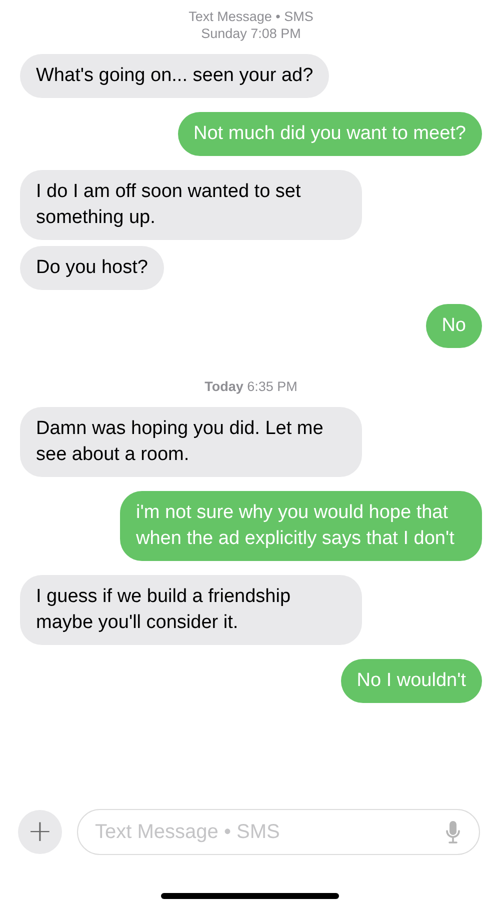 The height and width of the screenshot is (909, 500). I want to click on received-message: I guess if we build a friendship maybe you'll consider it., so click(191, 610).